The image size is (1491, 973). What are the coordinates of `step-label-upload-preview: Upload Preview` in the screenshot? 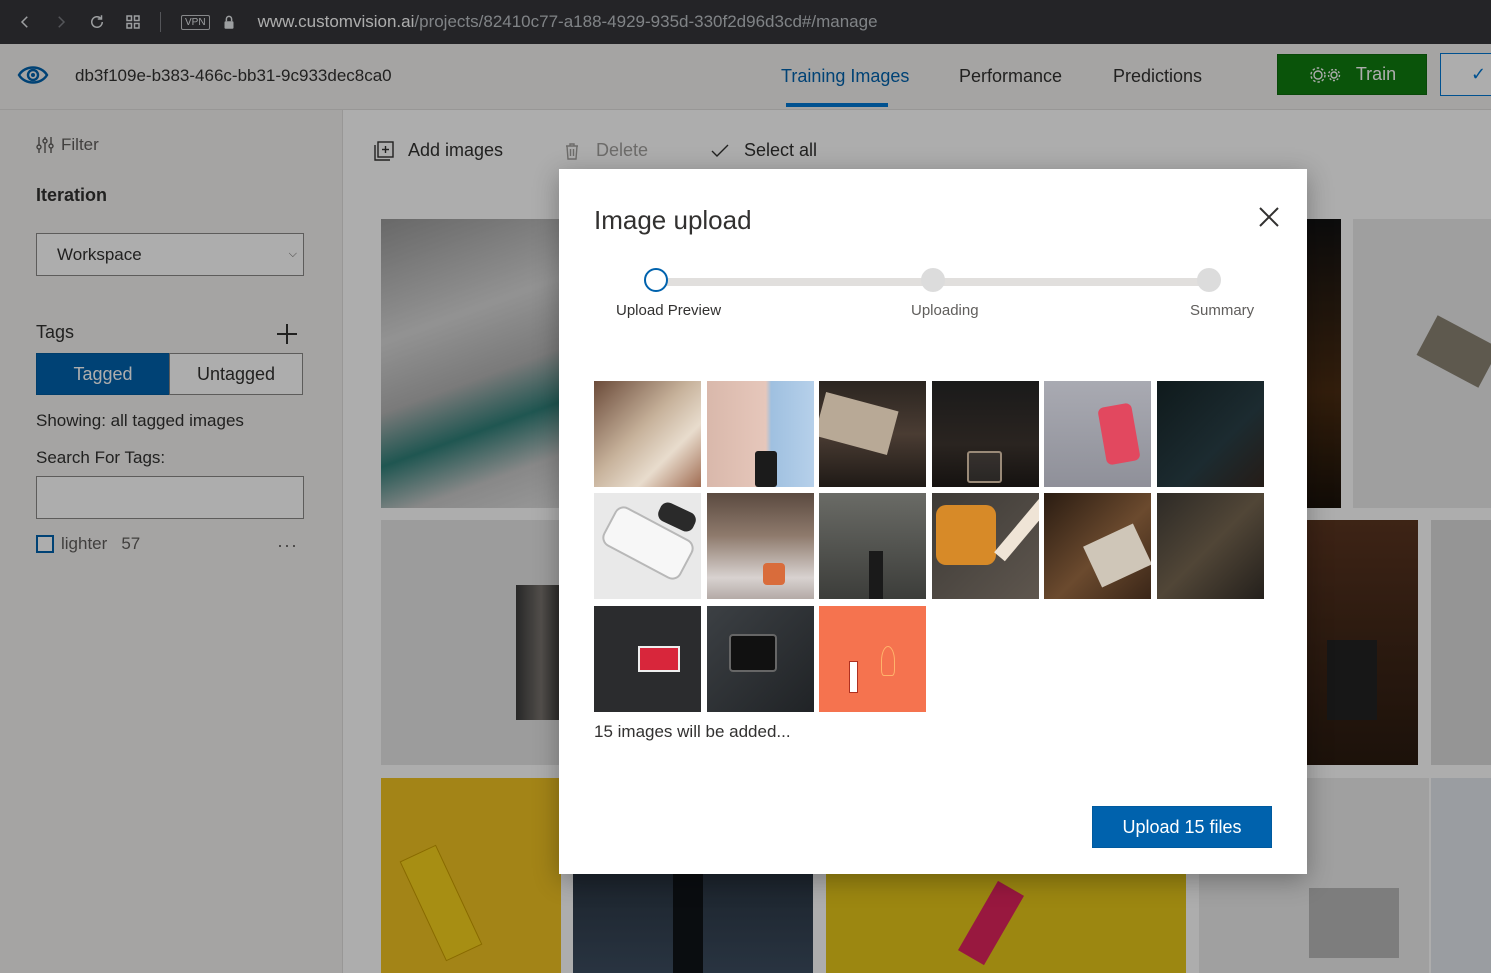 It's located at (669, 310).